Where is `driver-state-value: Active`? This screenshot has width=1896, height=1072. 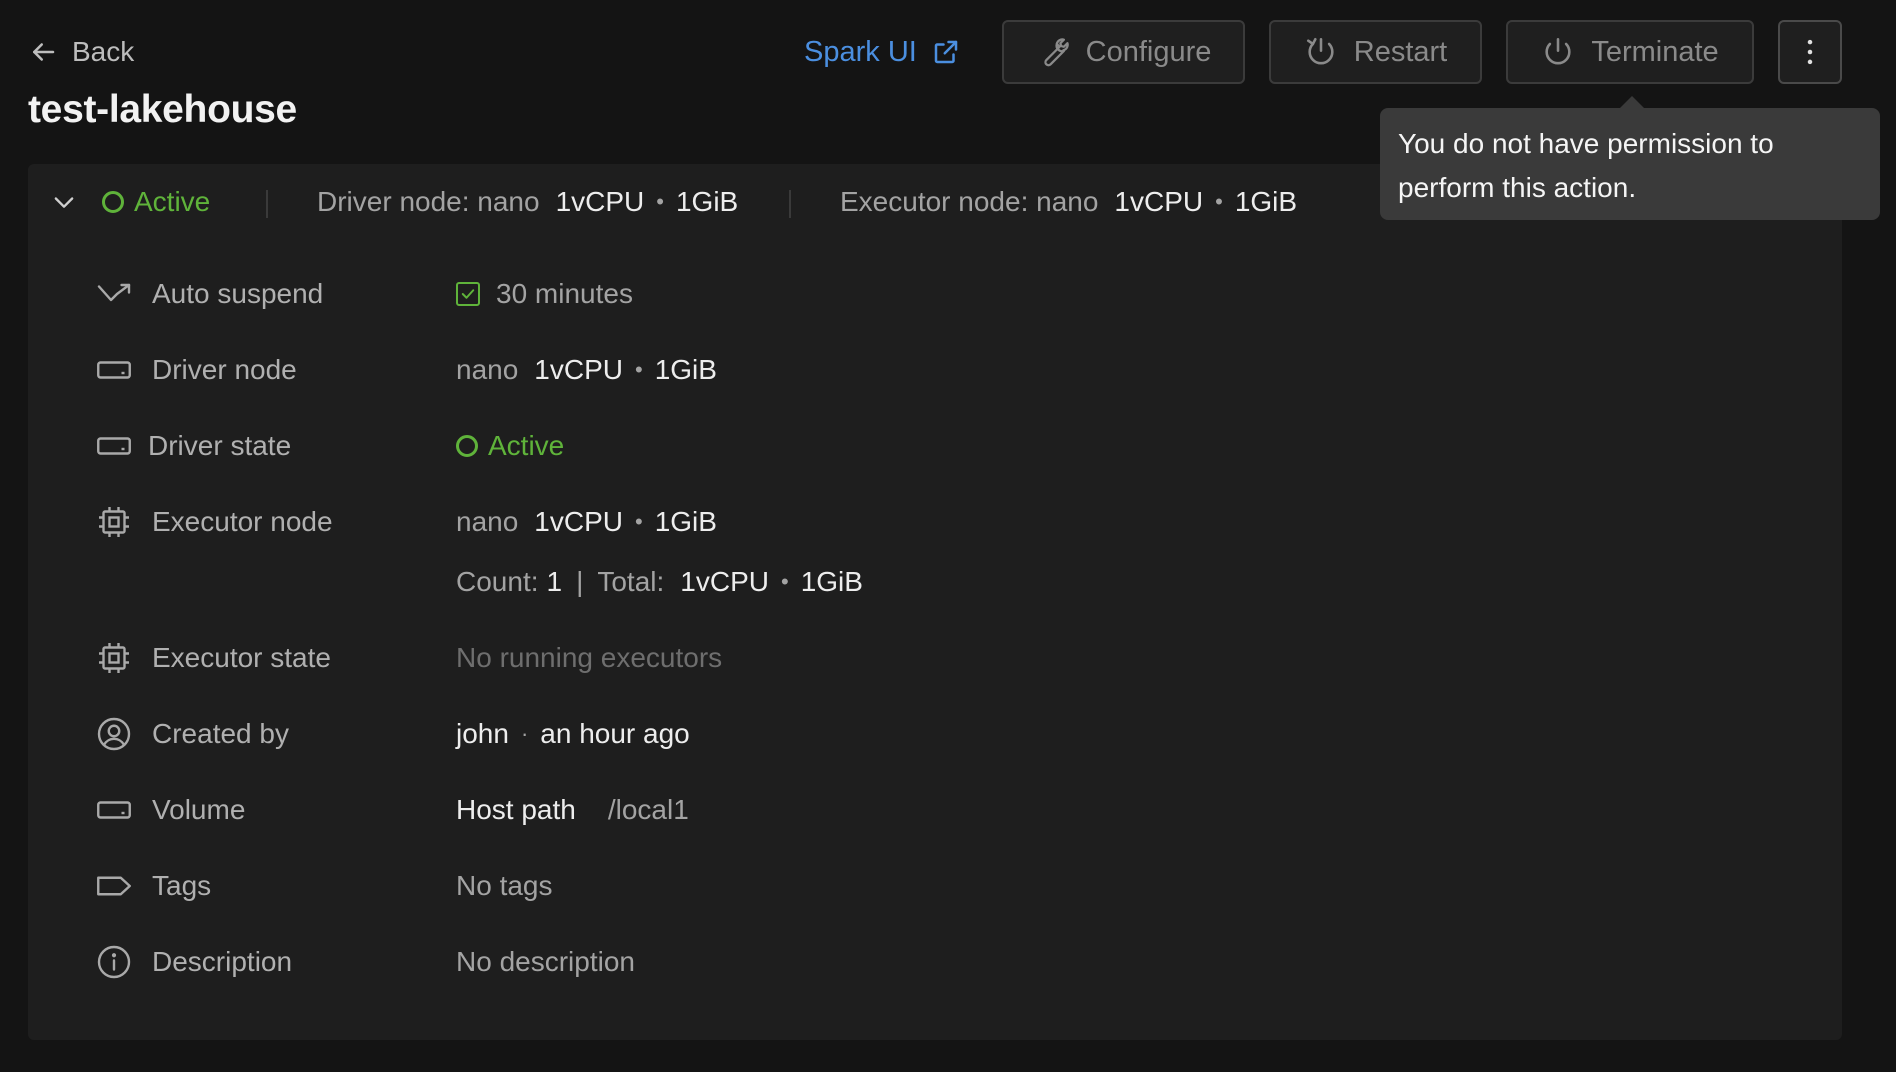 driver-state-value: Active is located at coordinates (510, 446).